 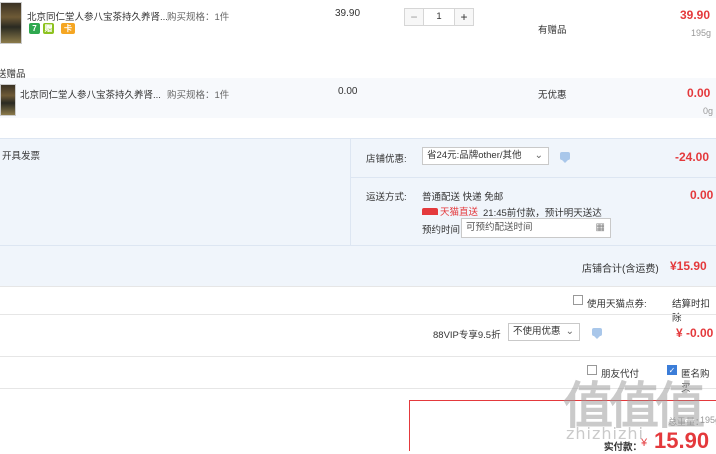 What do you see at coordinates (386, 159) in the screenshot?
I see `store-discount-label: 店铺优惠:` at bounding box center [386, 159].